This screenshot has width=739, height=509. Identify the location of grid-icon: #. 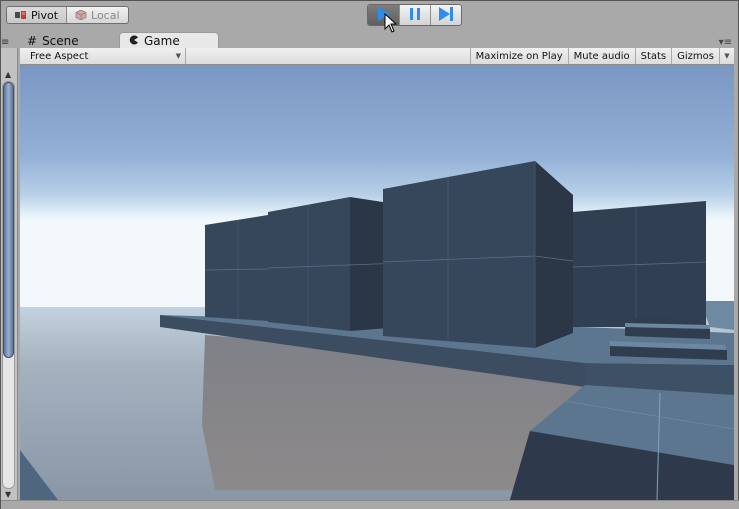
(32, 40).